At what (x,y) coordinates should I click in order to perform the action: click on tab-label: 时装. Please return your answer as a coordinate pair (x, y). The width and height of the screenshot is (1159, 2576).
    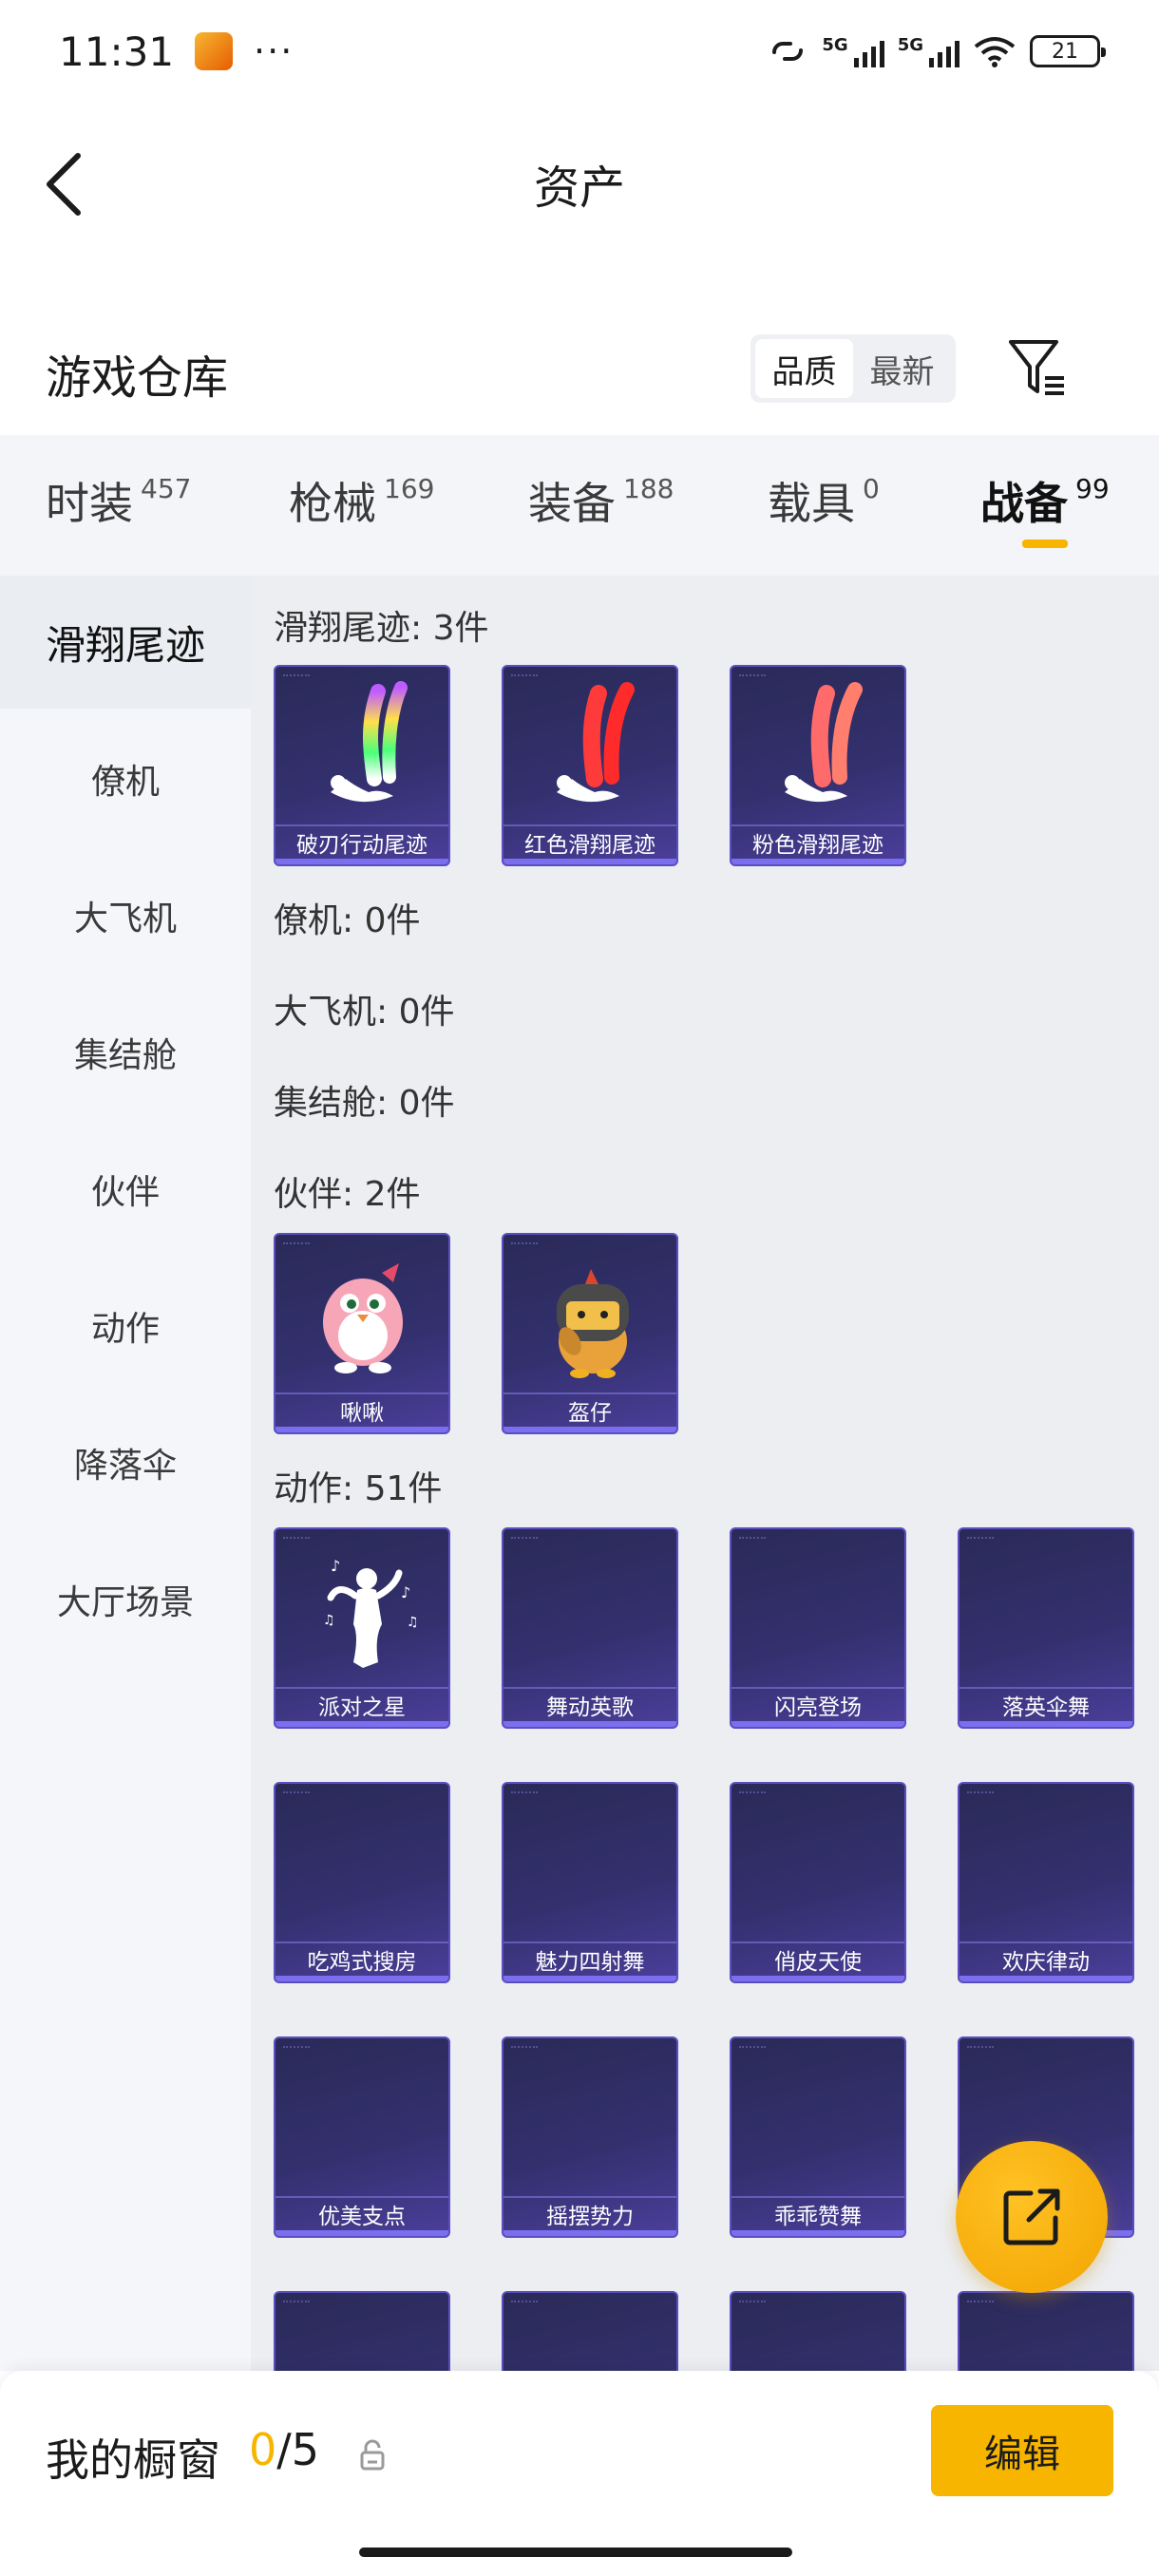
    Looking at the image, I should click on (89, 503).